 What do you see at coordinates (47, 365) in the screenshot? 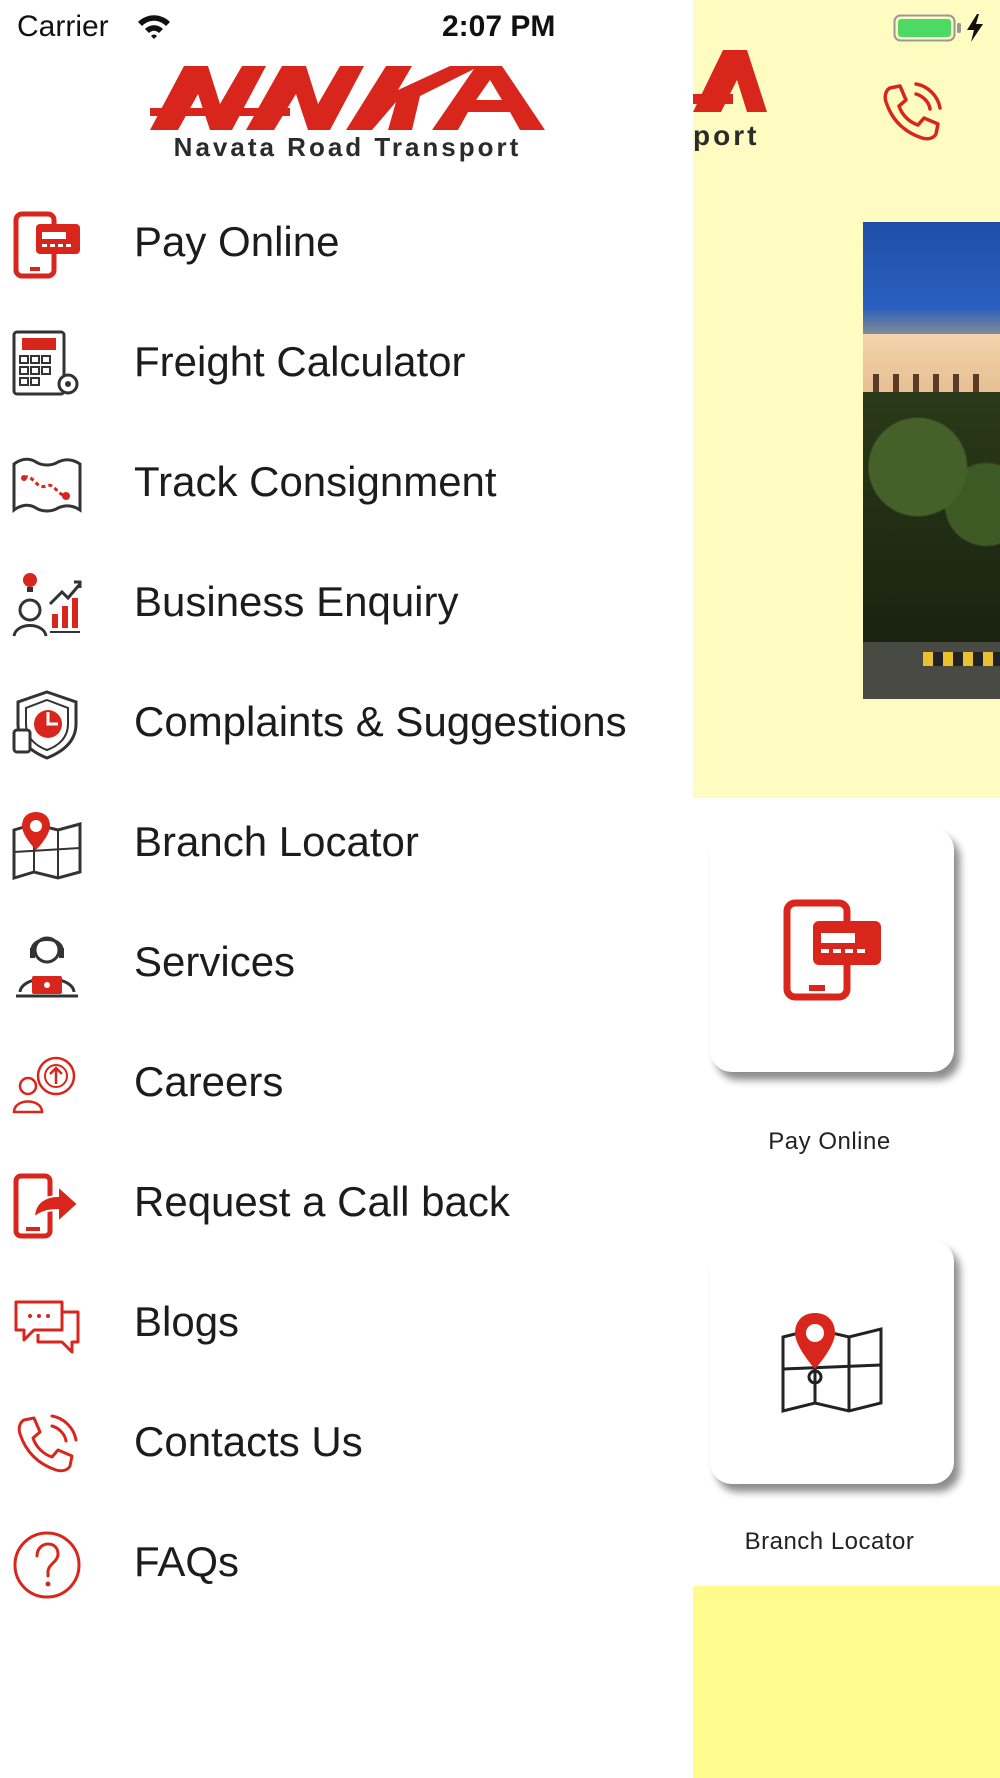
I see `calculator-icon` at bounding box center [47, 365].